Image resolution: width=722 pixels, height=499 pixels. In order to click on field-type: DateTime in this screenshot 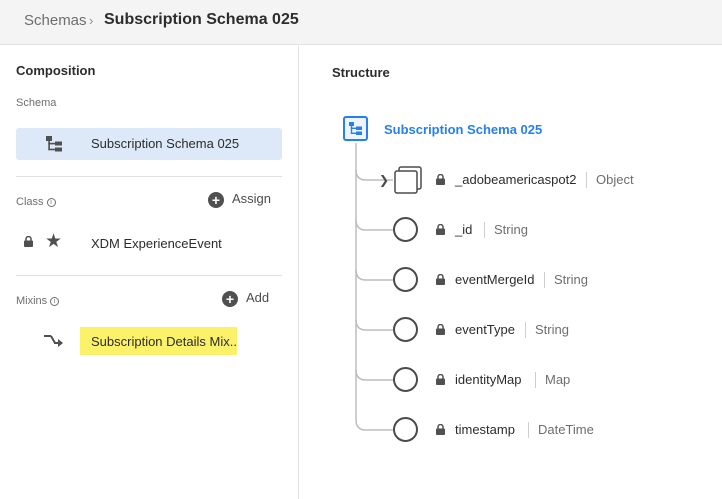, I will do `click(561, 430)`.